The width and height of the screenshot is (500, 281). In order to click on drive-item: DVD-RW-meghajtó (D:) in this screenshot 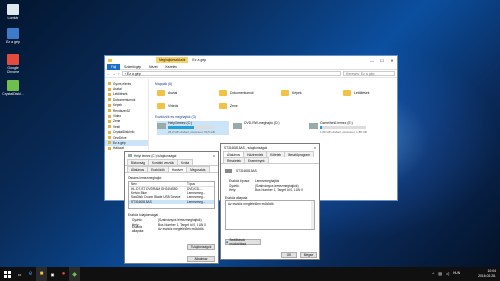, I will do `click(269, 128)`.